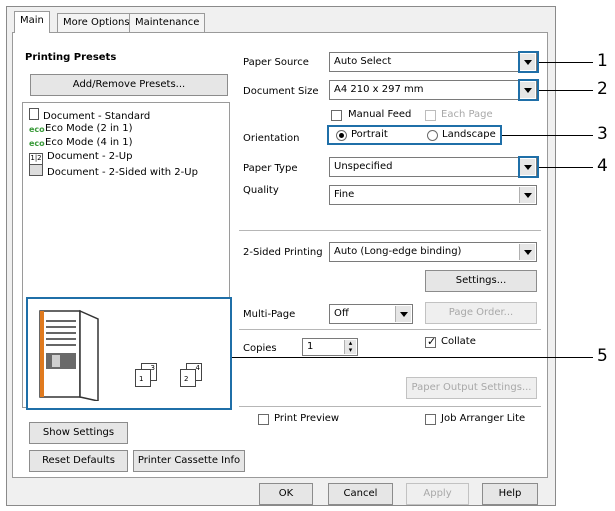 Image resolution: width=615 pixels, height=511 pixels. I want to click on print-preview-checkbox, so click(263, 419).